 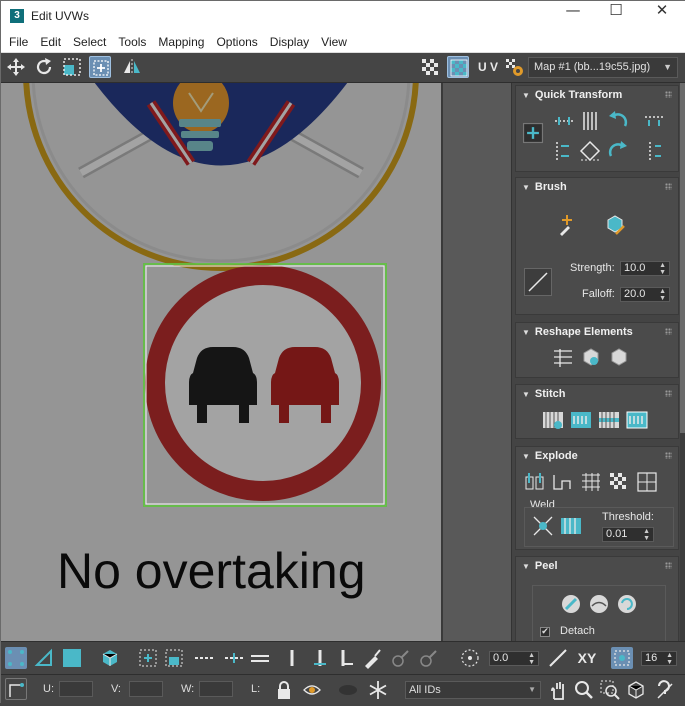 What do you see at coordinates (628, 534) in the screenshot?
I see `threshold-spinner: 0.01 ▲ ▼` at bounding box center [628, 534].